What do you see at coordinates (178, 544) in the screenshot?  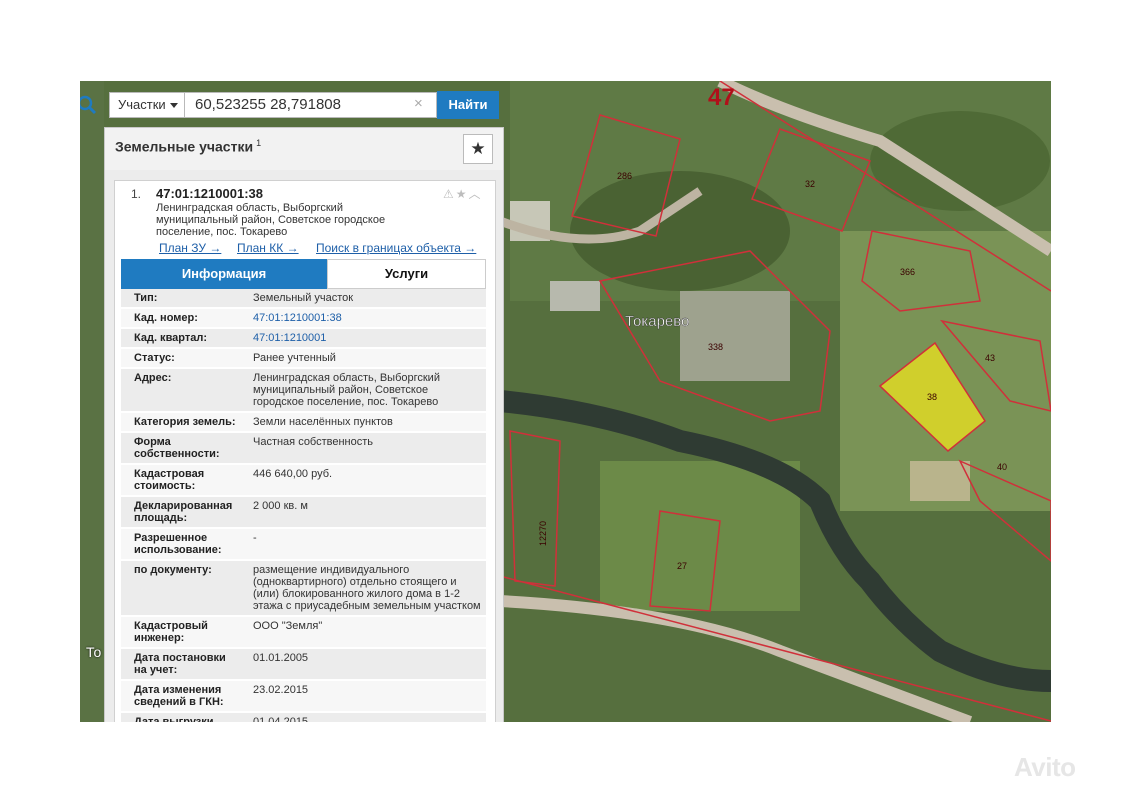 I see `attr-key: Разрешенное использование:` at bounding box center [178, 544].